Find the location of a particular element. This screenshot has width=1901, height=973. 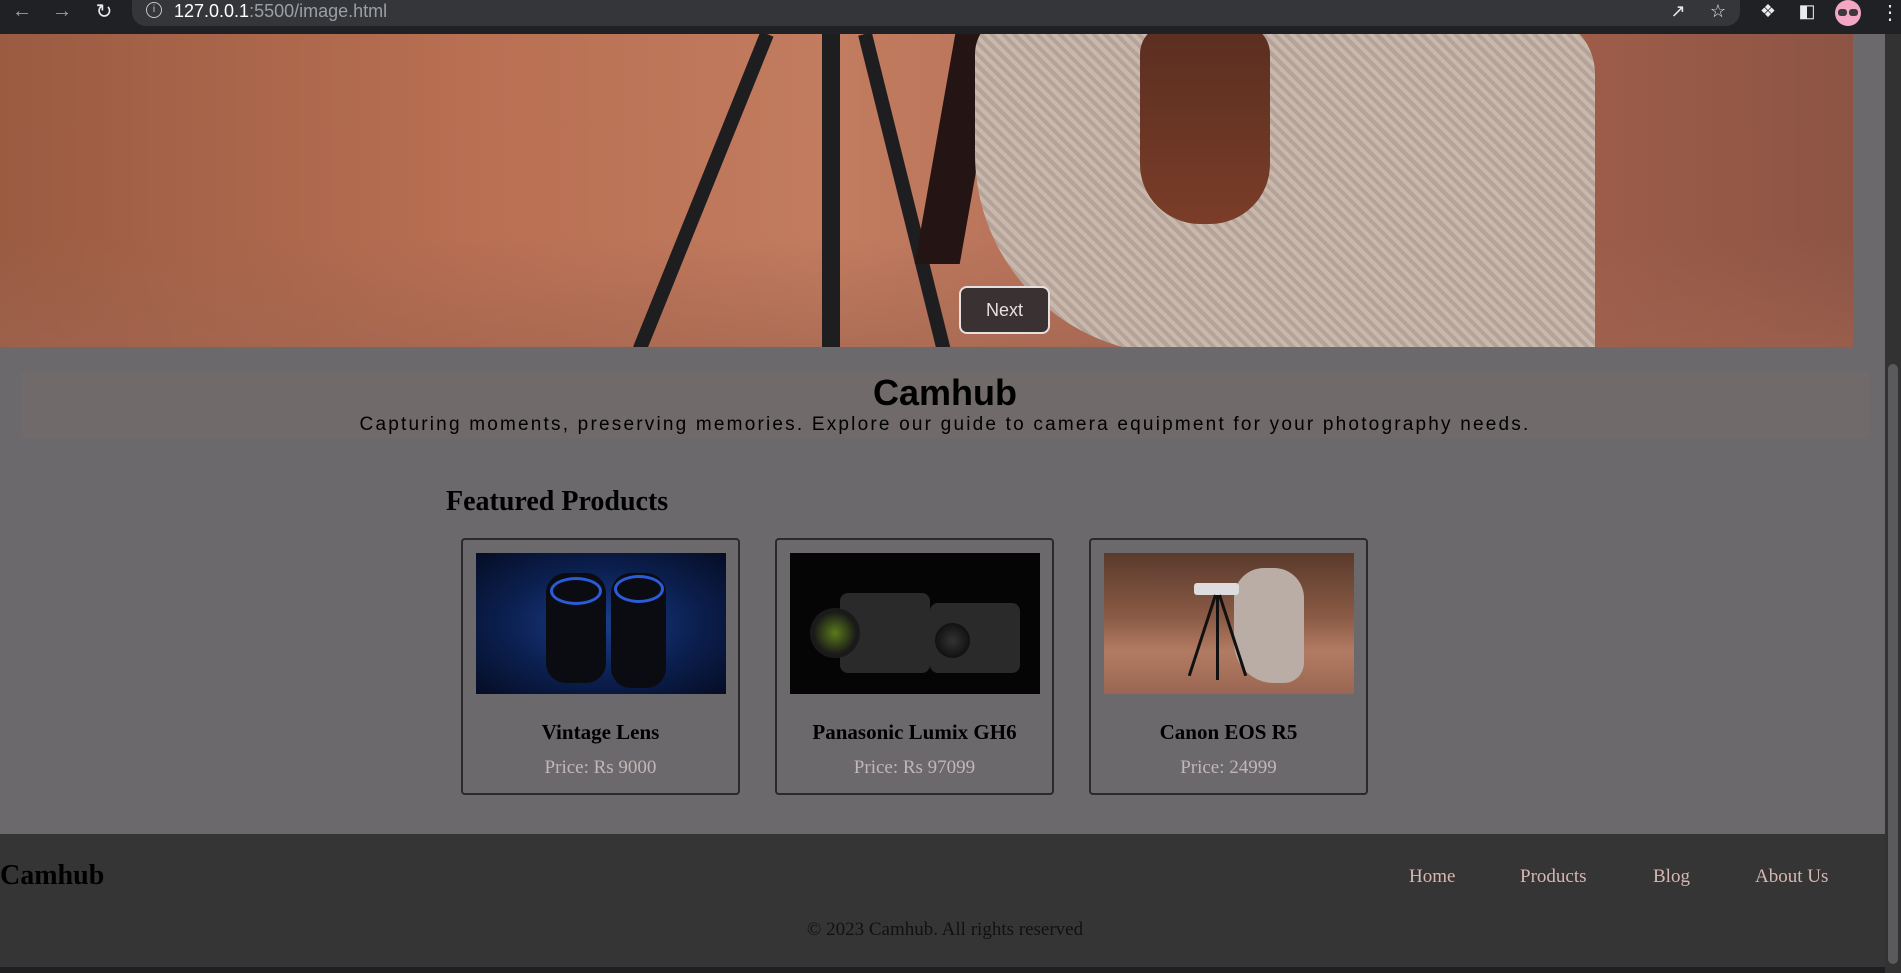

footer-nav-about-us: About Us is located at coordinates (1791, 877).